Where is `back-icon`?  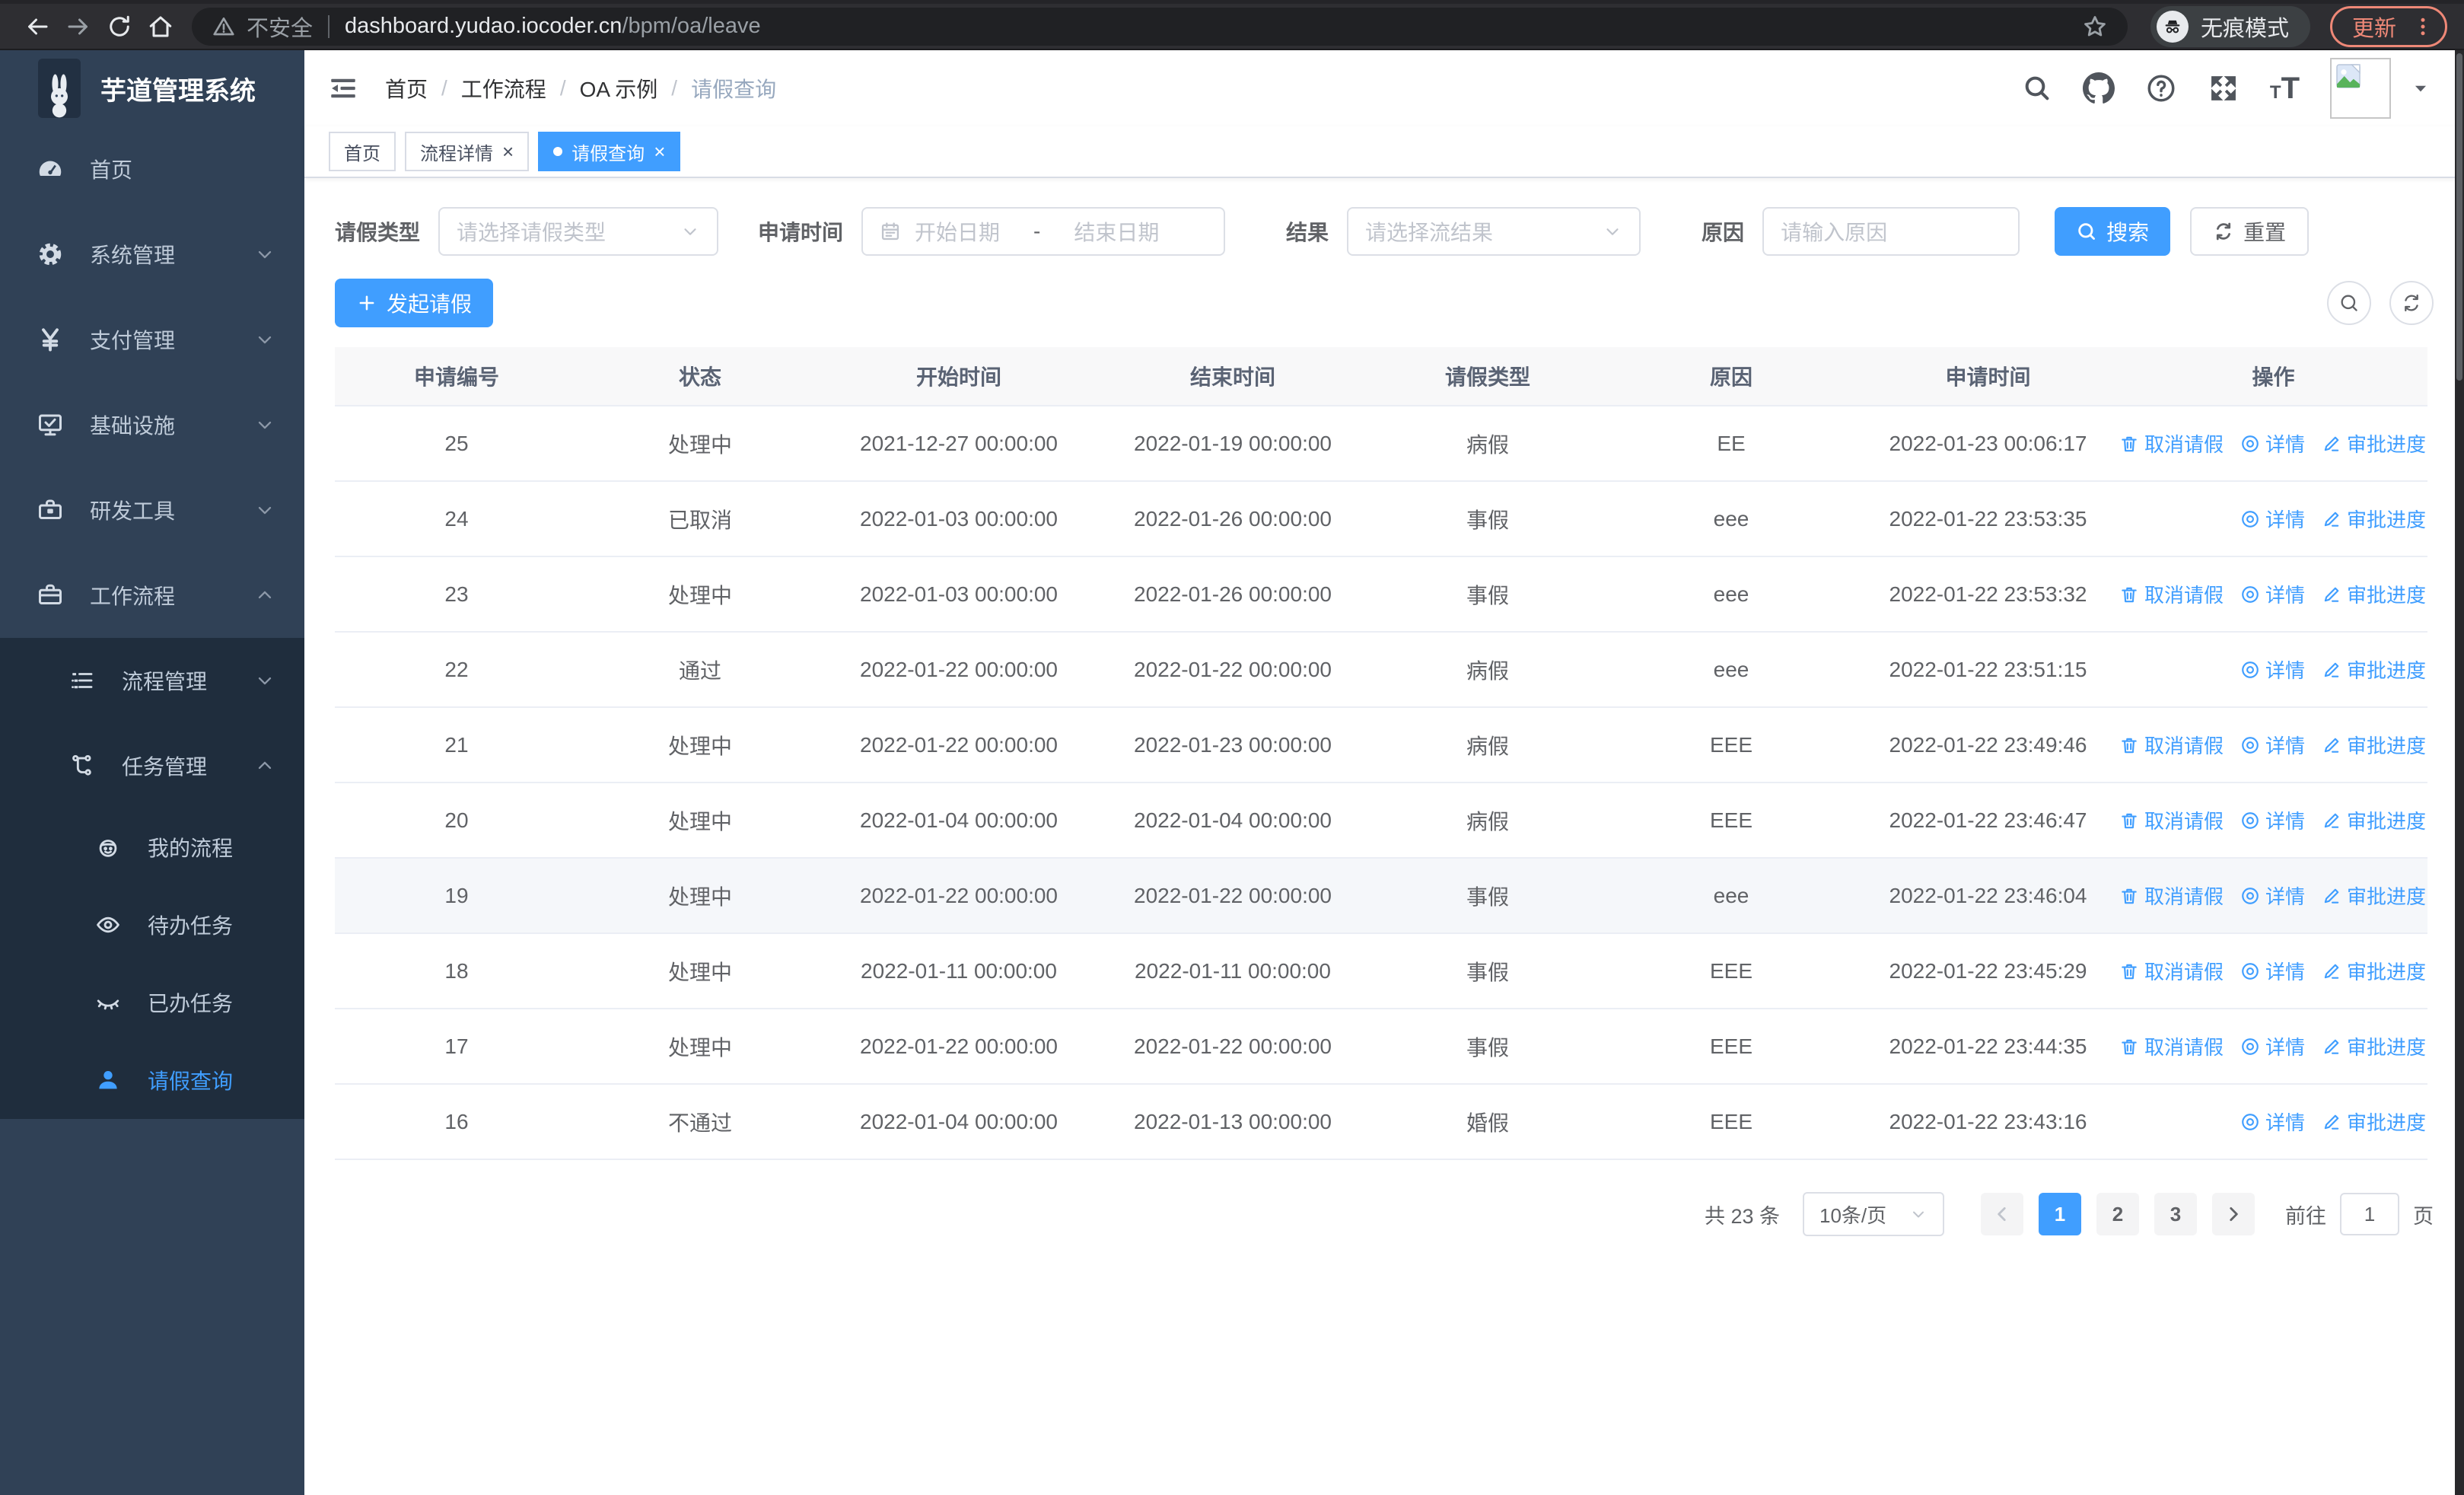
back-icon is located at coordinates (37, 27).